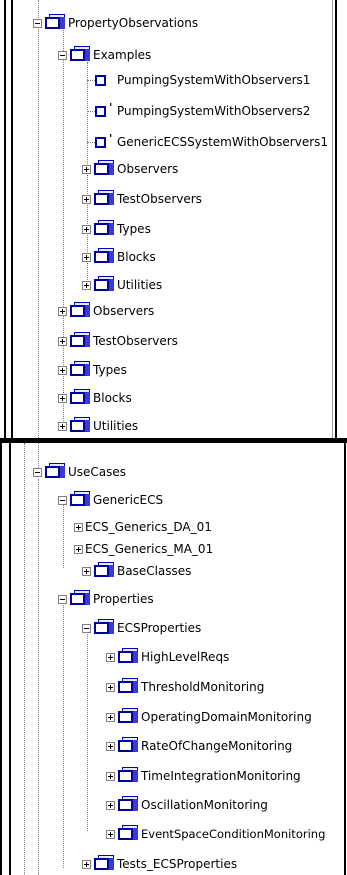 The width and height of the screenshot is (347, 875). I want to click on tree-node-label: Tests_ECSProperties, so click(177, 864).